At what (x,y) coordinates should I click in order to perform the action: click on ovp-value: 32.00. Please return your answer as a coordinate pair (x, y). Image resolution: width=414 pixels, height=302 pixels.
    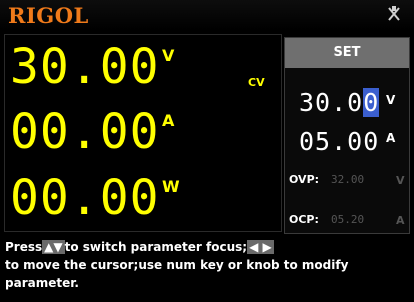
    Looking at the image, I should click on (347, 179).